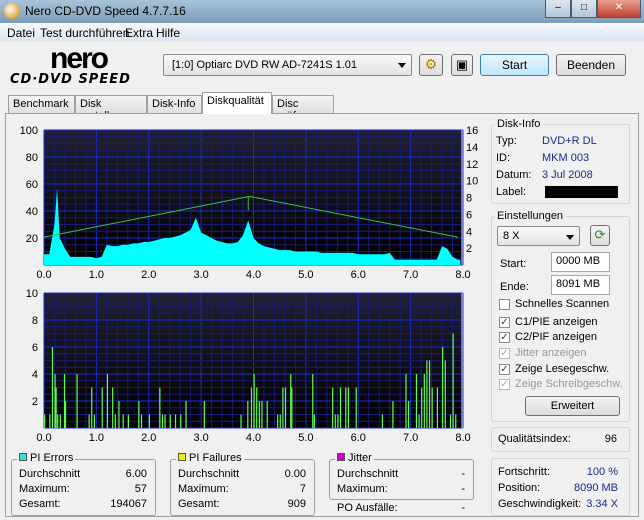 This screenshot has height=520, width=644. What do you see at coordinates (580, 262) in the screenshot?
I see `start-input: 0000 MB` at bounding box center [580, 262].